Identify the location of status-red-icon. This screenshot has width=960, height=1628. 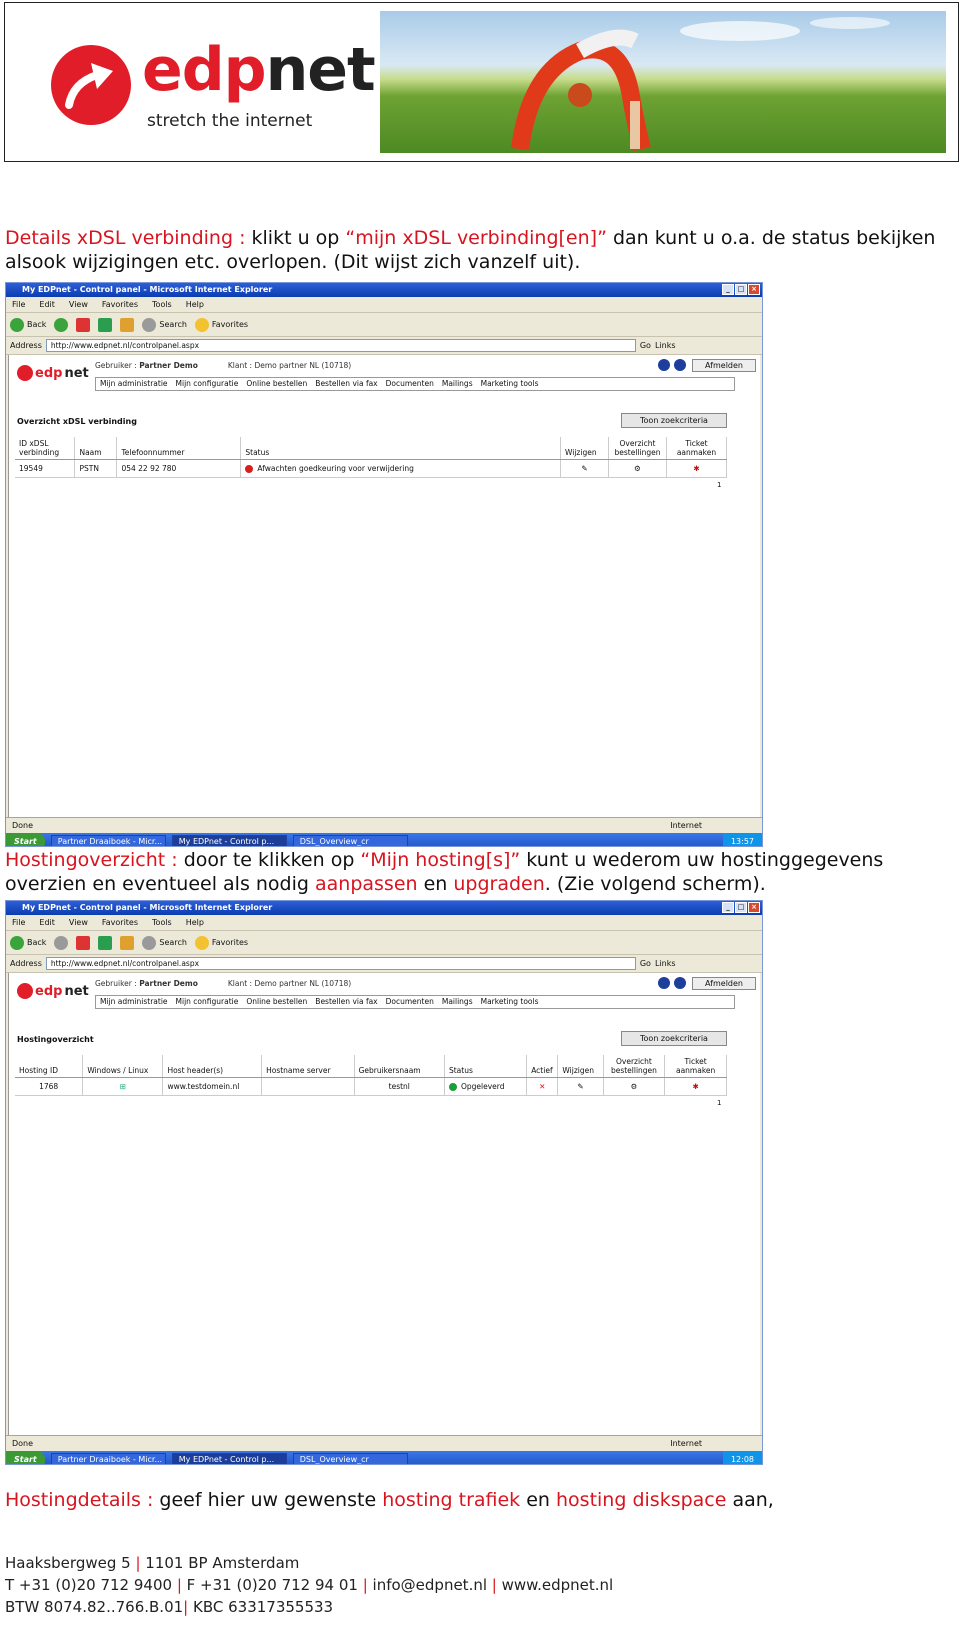
(249, 469).